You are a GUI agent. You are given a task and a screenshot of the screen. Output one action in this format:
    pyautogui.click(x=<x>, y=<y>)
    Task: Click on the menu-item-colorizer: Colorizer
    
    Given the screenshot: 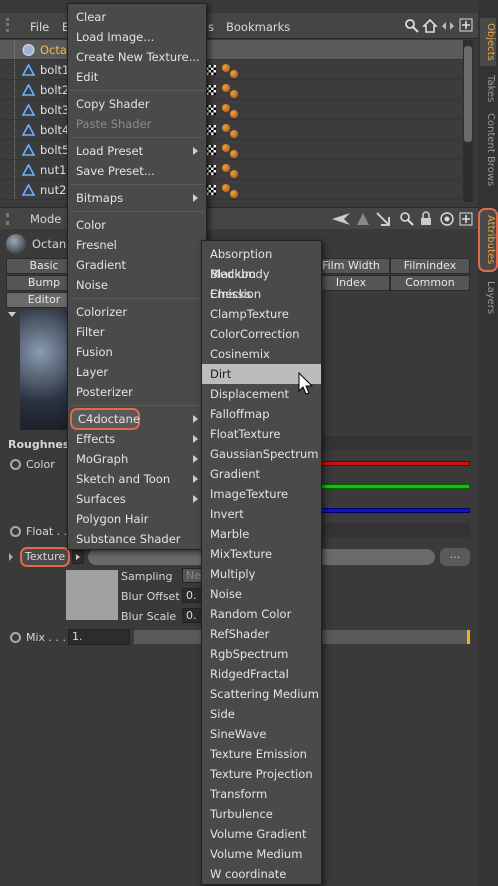 What is the action you would take?
    pyautogui.click(x=137, y=312)
    